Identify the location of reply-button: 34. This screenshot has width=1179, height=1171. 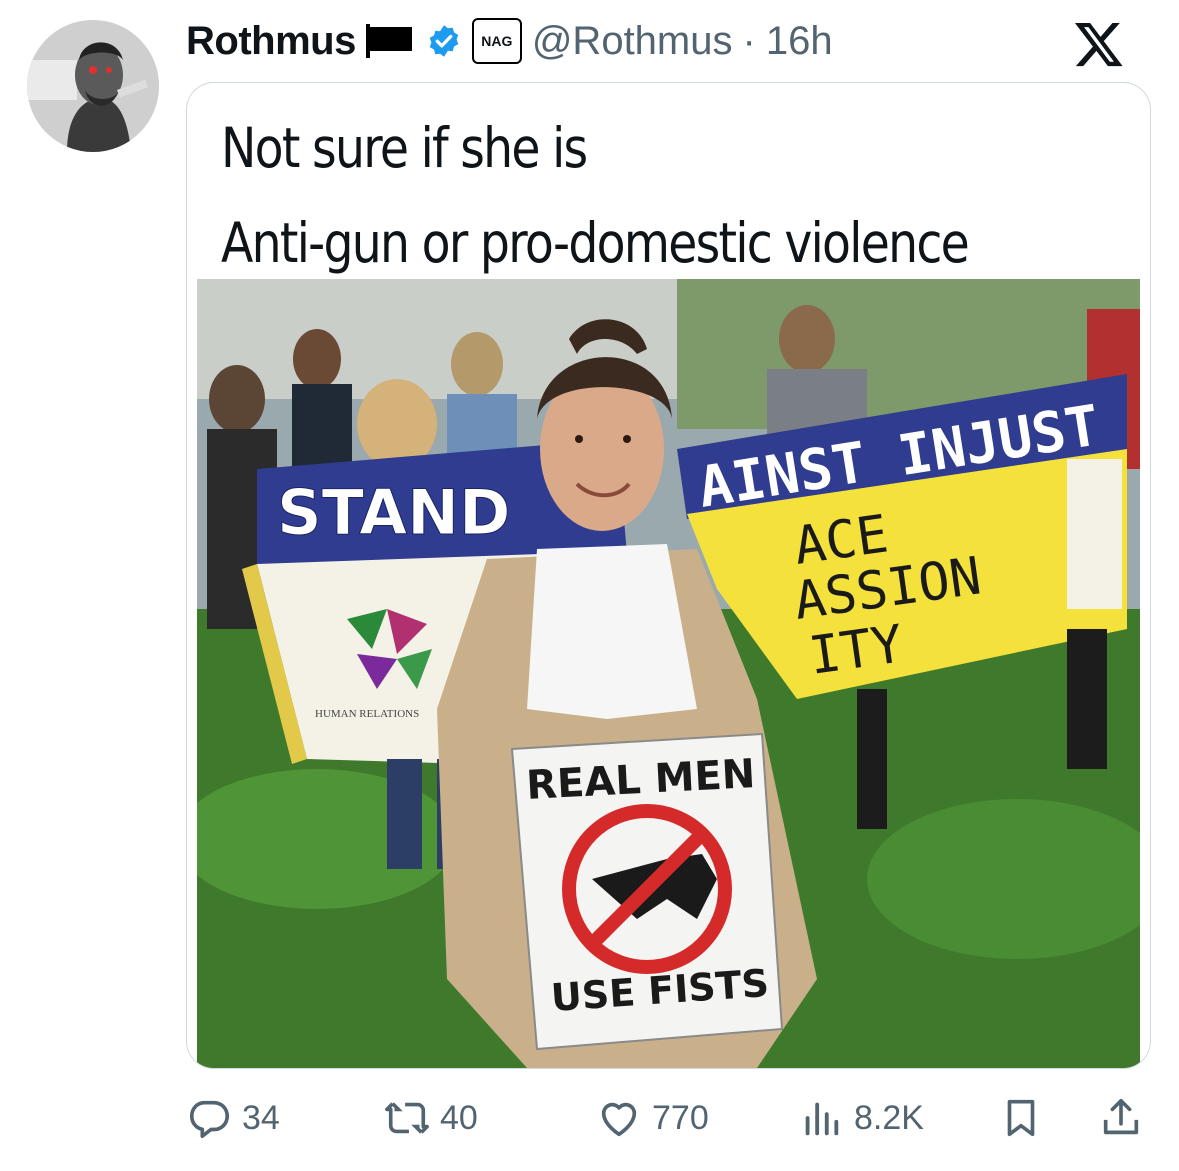
(233, 1118).